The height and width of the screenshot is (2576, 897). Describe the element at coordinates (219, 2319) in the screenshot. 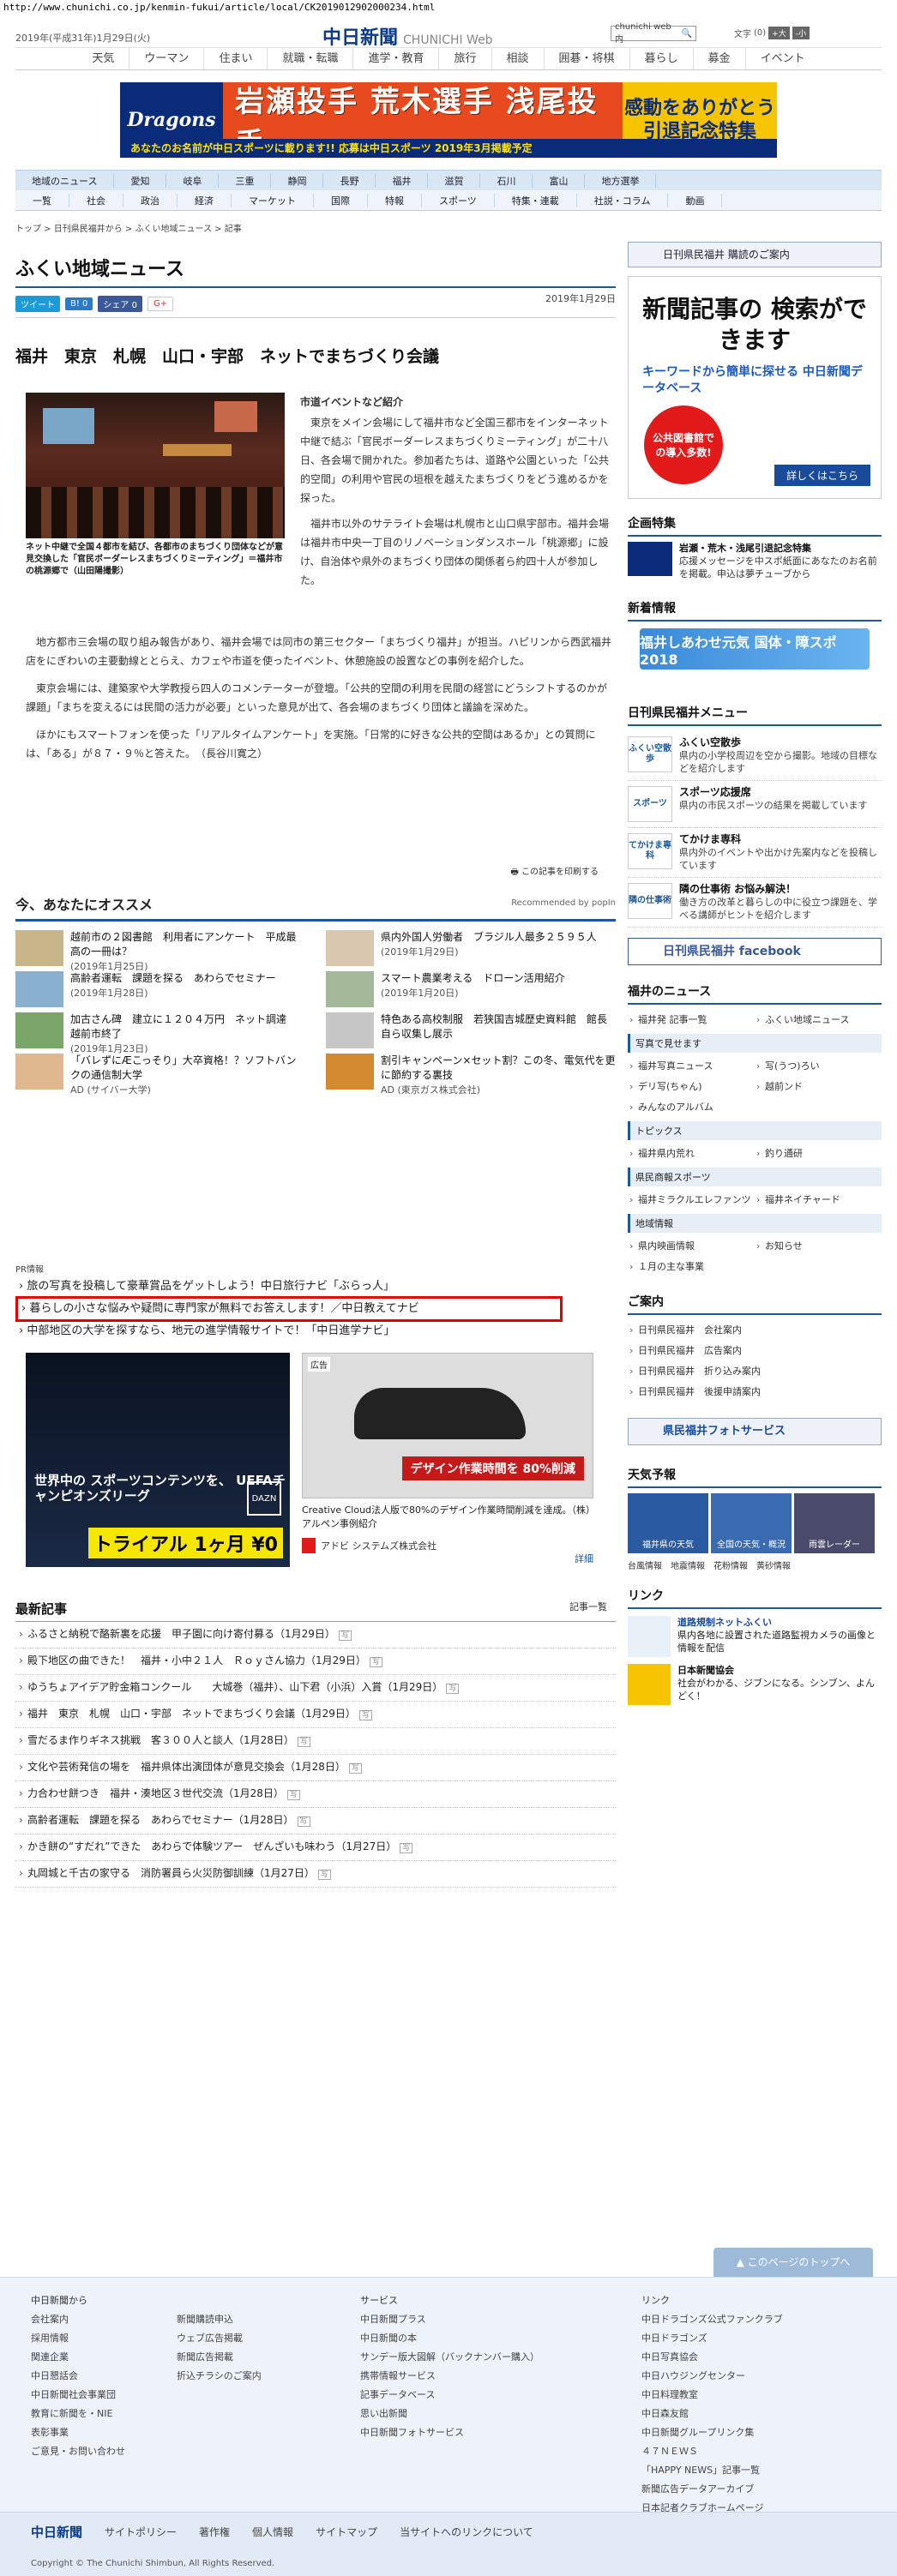

I see `footer-link: 新聞購読申込` at that location.